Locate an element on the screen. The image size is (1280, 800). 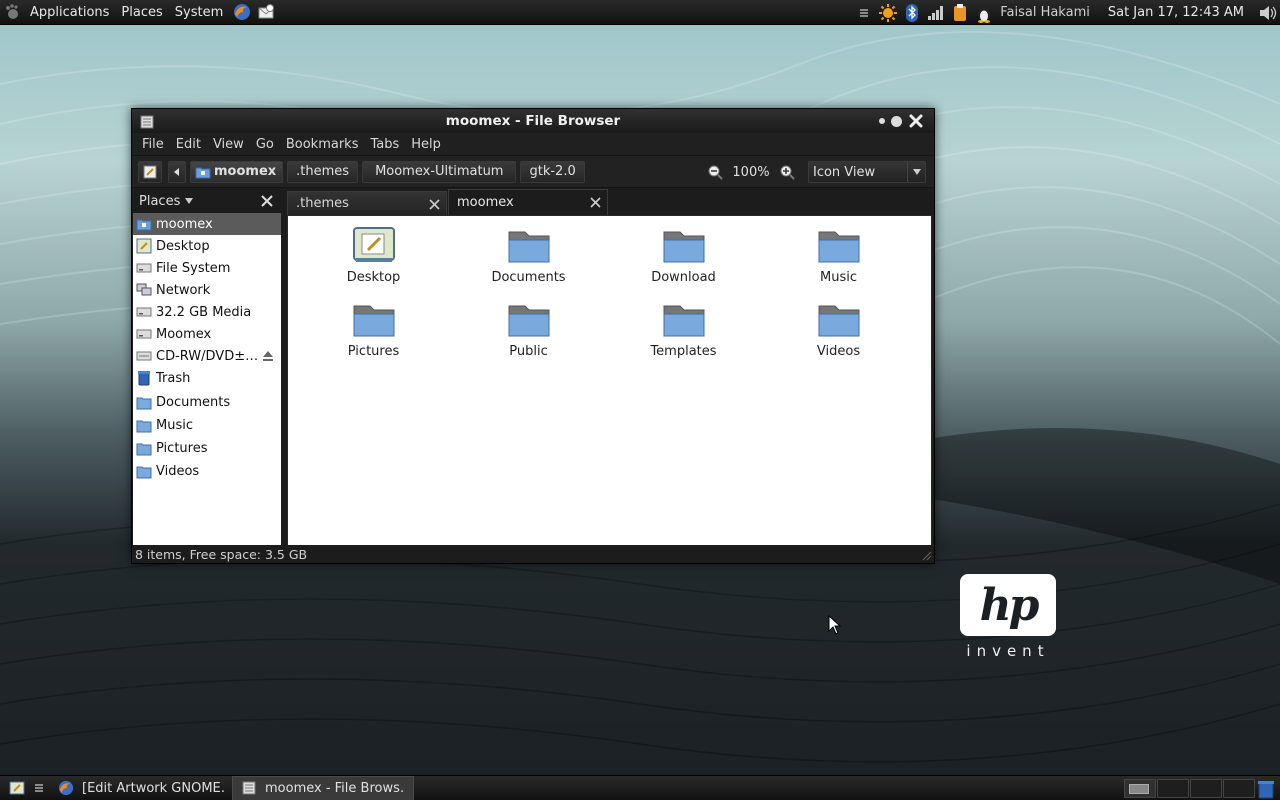
sidebar-item-desktop: Desktop is located at coordinates (207, 246).